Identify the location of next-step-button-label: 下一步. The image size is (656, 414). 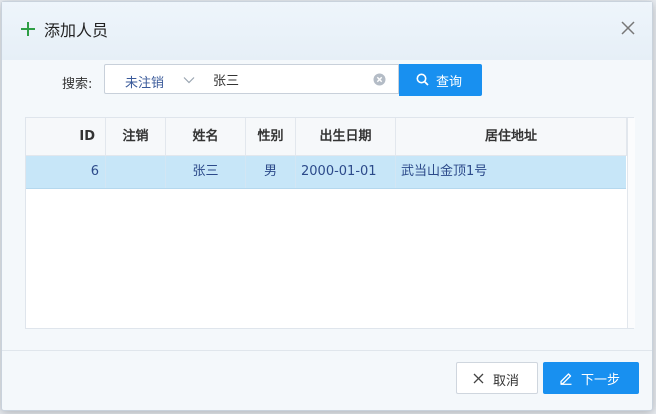
(601, 379).